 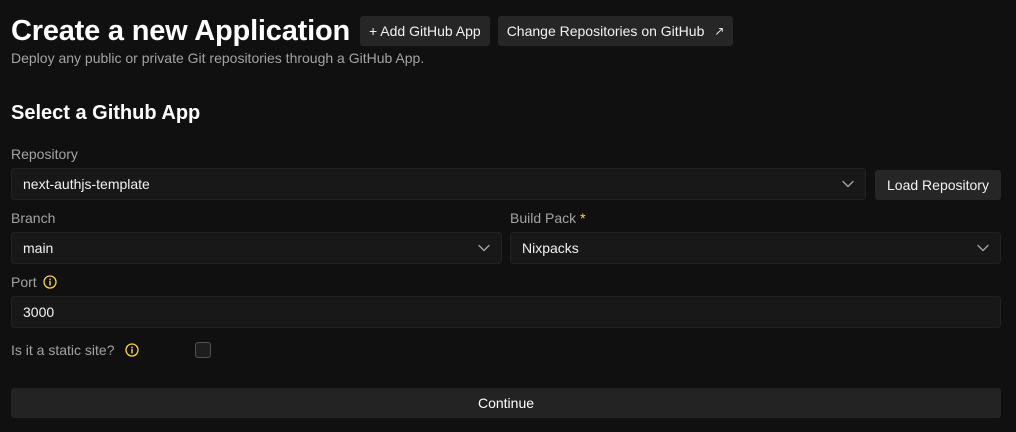 I want to click on continue-button: Continue, so click(x=506, y=403).